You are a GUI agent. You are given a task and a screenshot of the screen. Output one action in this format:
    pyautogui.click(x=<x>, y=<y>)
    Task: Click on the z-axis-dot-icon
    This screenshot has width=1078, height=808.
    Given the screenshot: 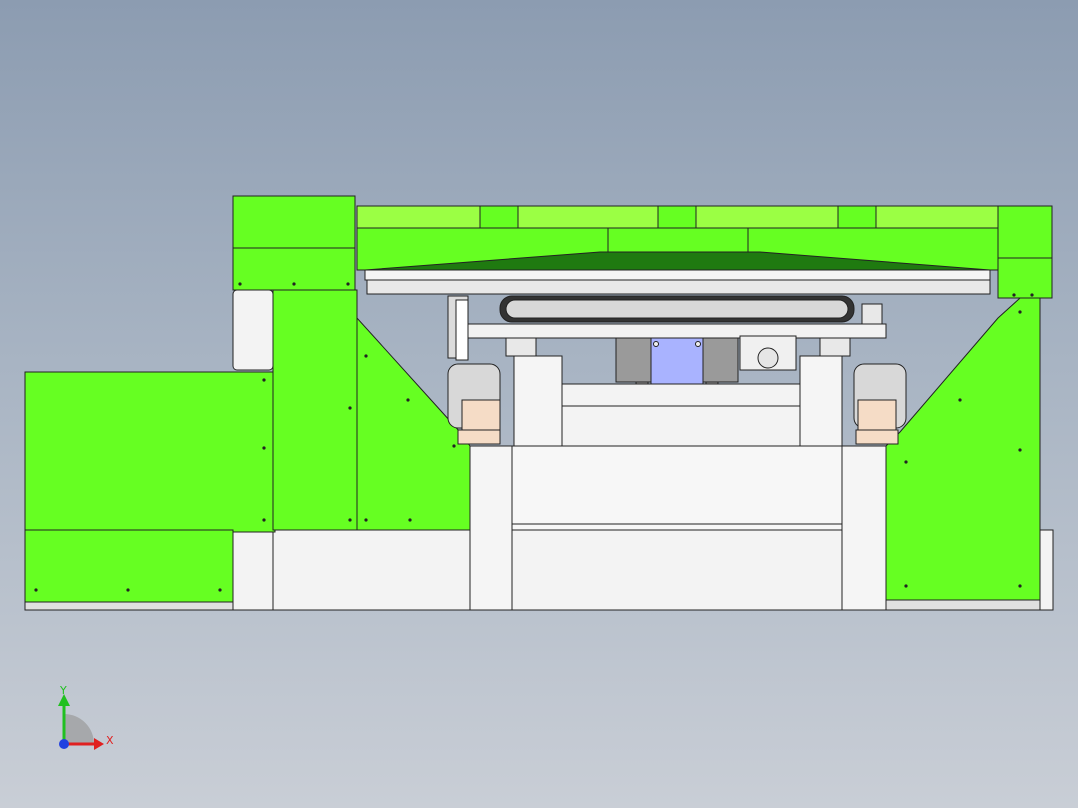 What is the action you would take?
    pyautogui.click(x=64, y=744)
    